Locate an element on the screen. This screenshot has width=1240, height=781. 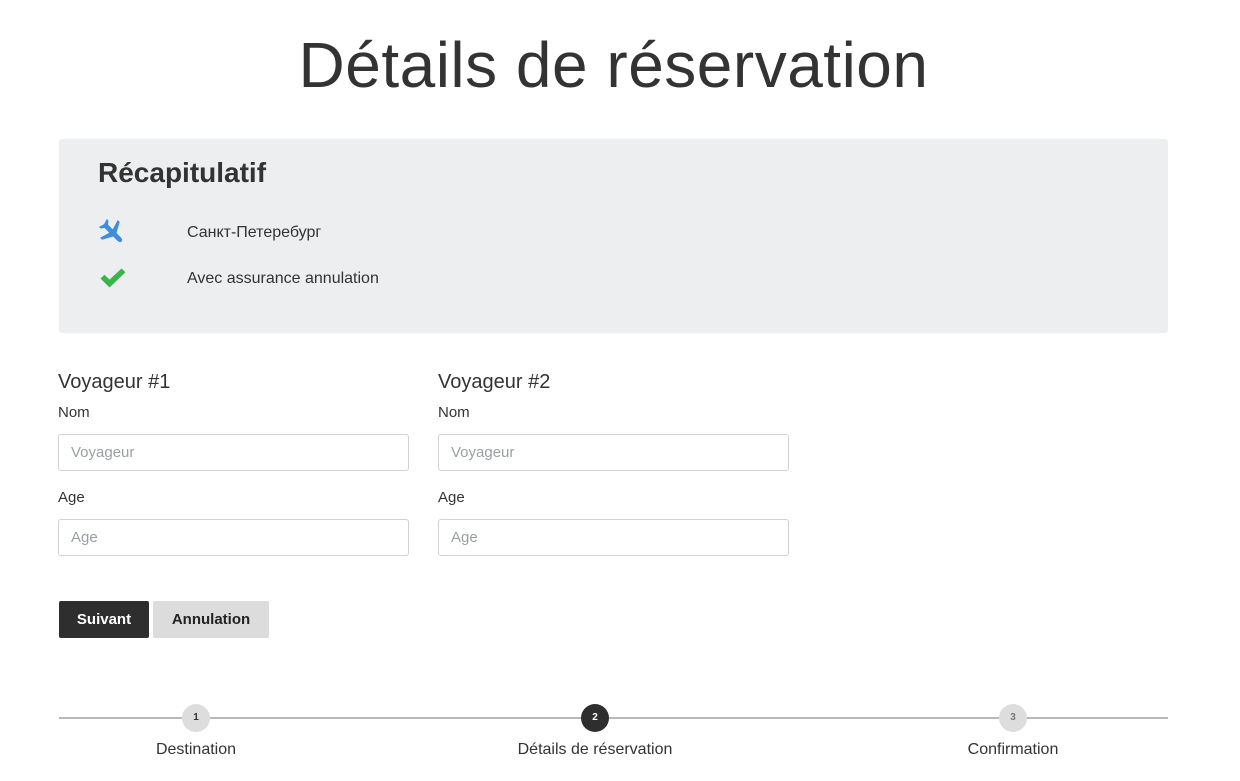
page-title: Détails de réservation is located at coordinates (613, 65).